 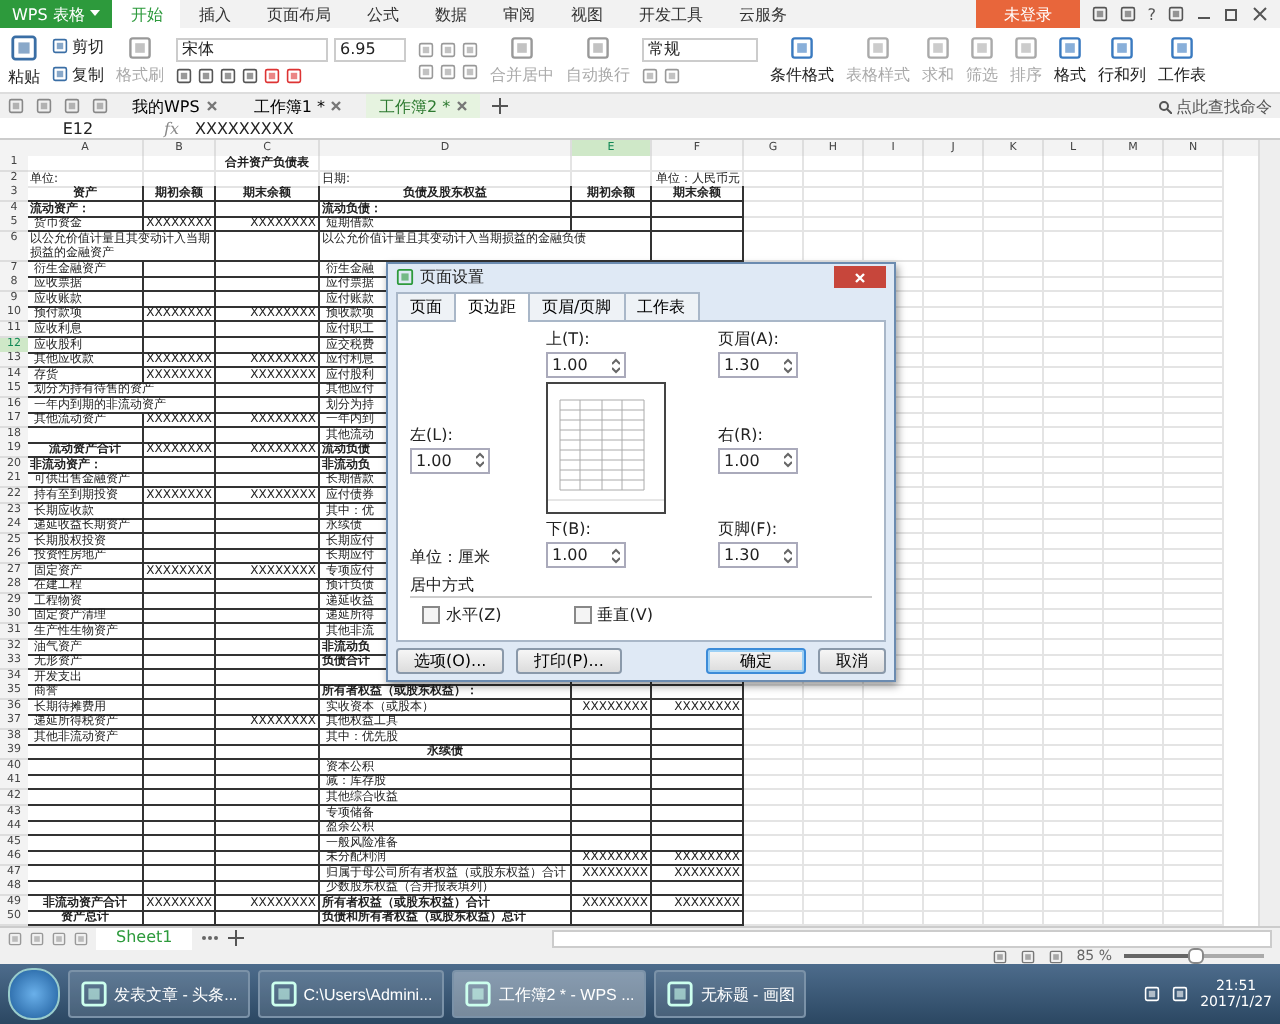 What do you see at coordinates (210, 938) in the screenshot?
I see `more-icon` at bounding box center [210, 938].